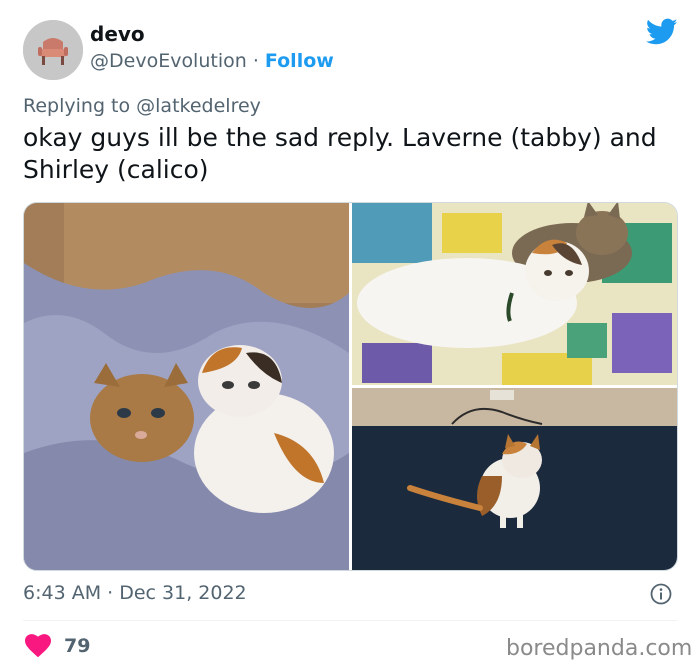 This screenshot has height=672, width=700. Describe the element at coordinates (350, 620) in the screenshot. I see `divider` at that location.